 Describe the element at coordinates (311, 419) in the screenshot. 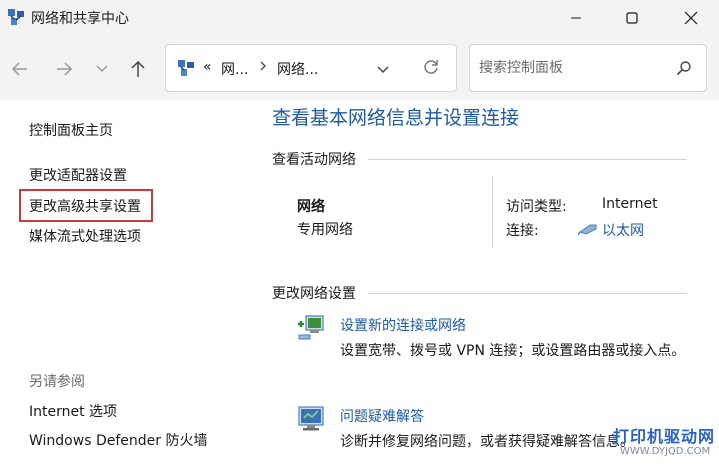

I see `troubleshoot-icon` at that location.